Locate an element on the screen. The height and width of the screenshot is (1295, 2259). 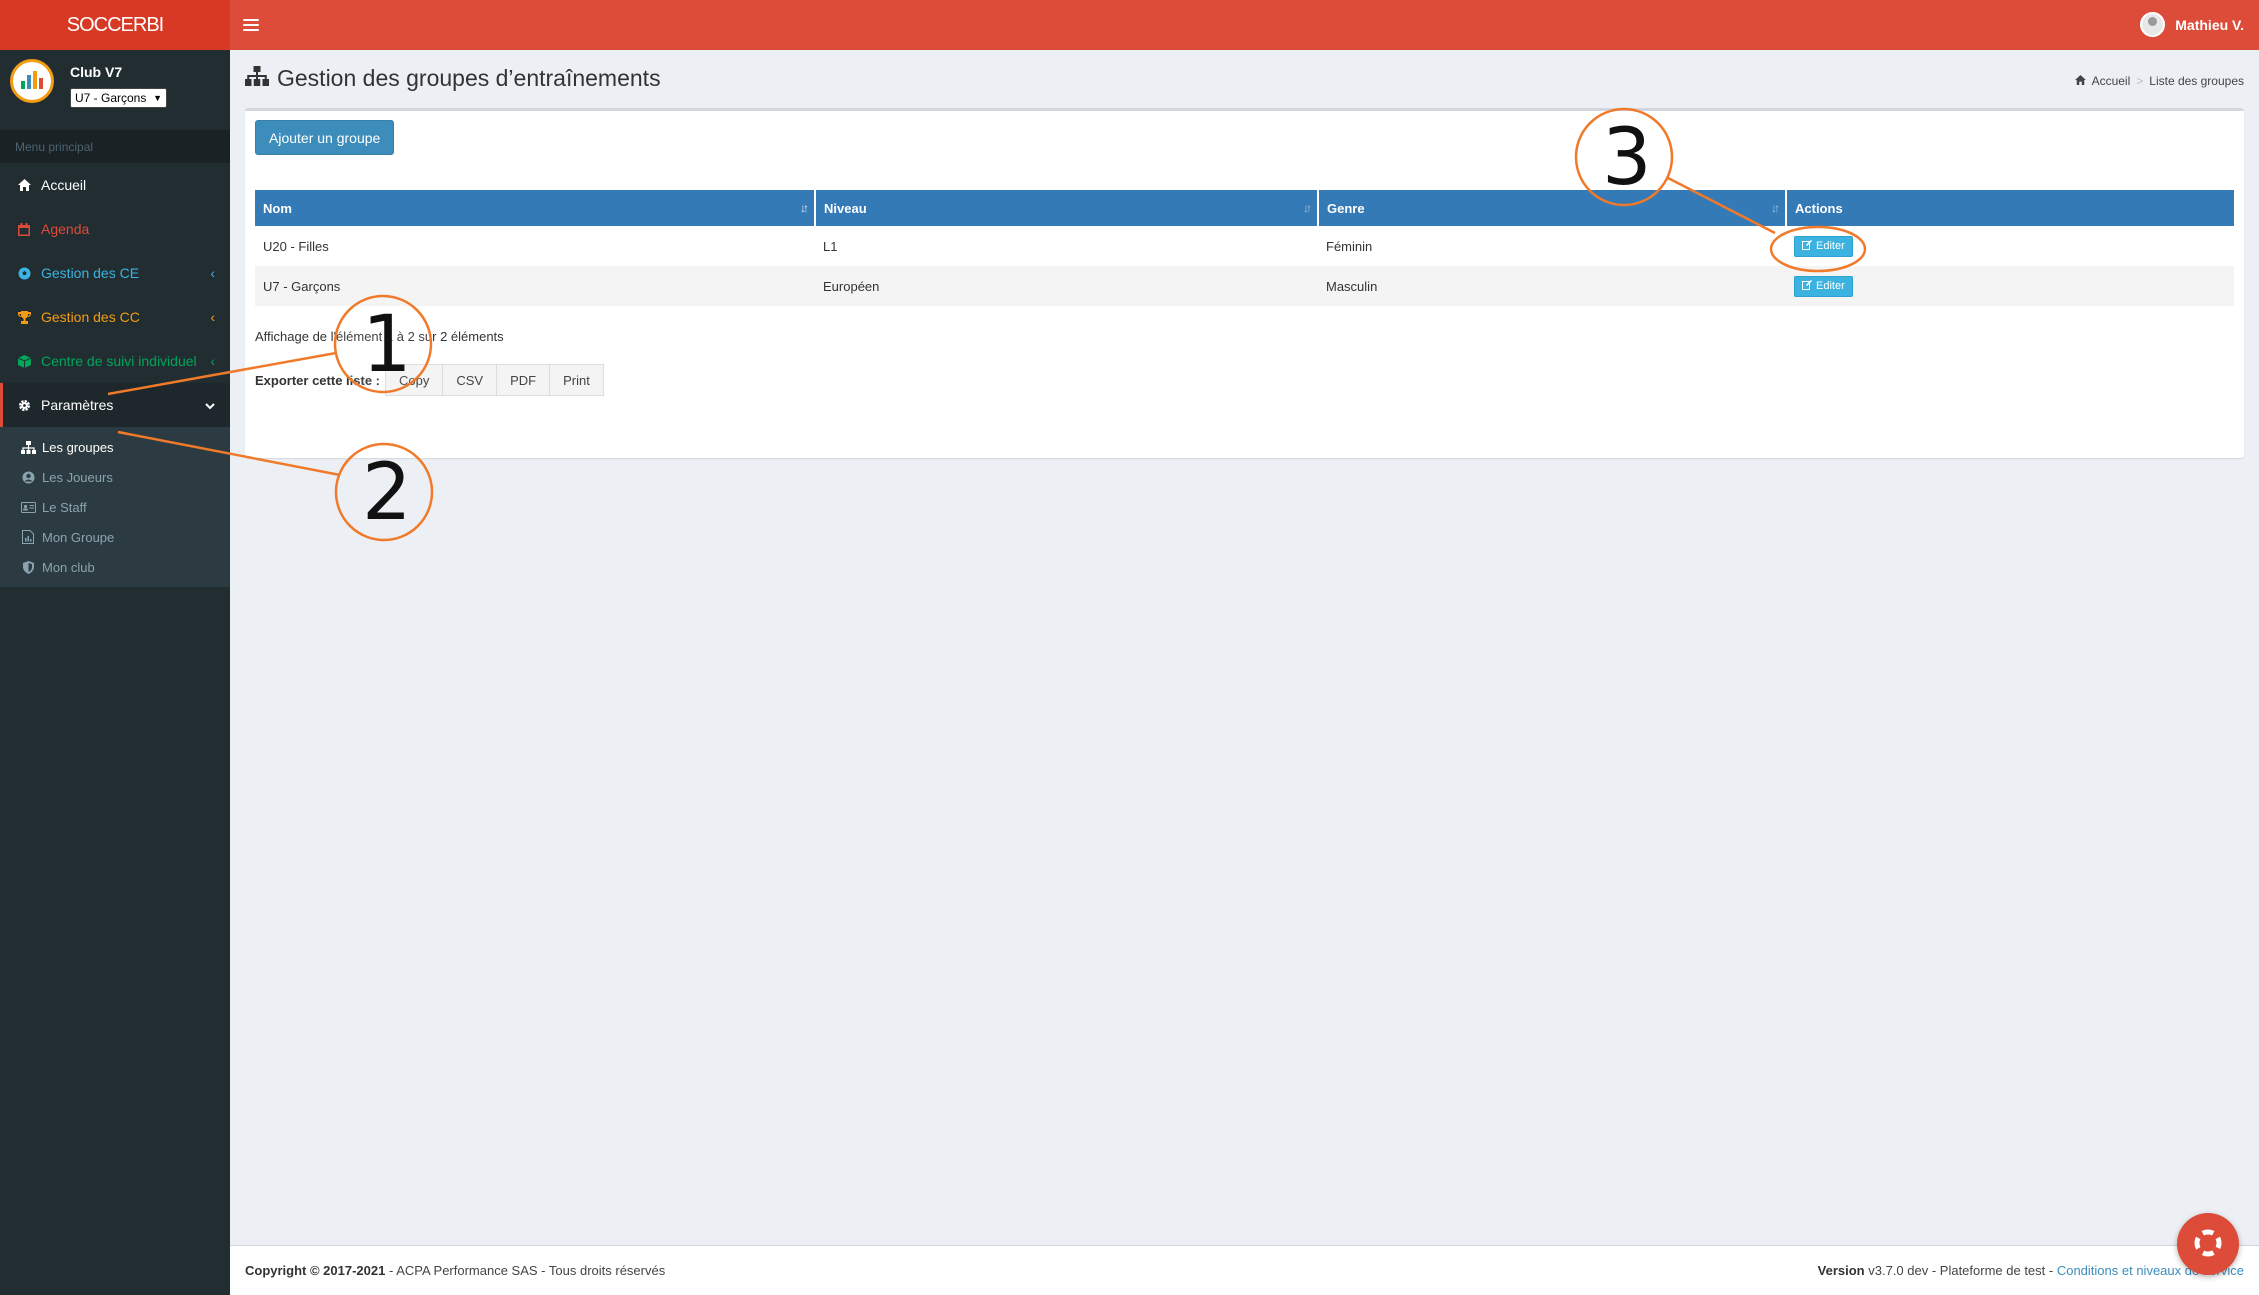
top-navbar: SOCCERBI Mathieu V. is located at coordinates (1129, 25).